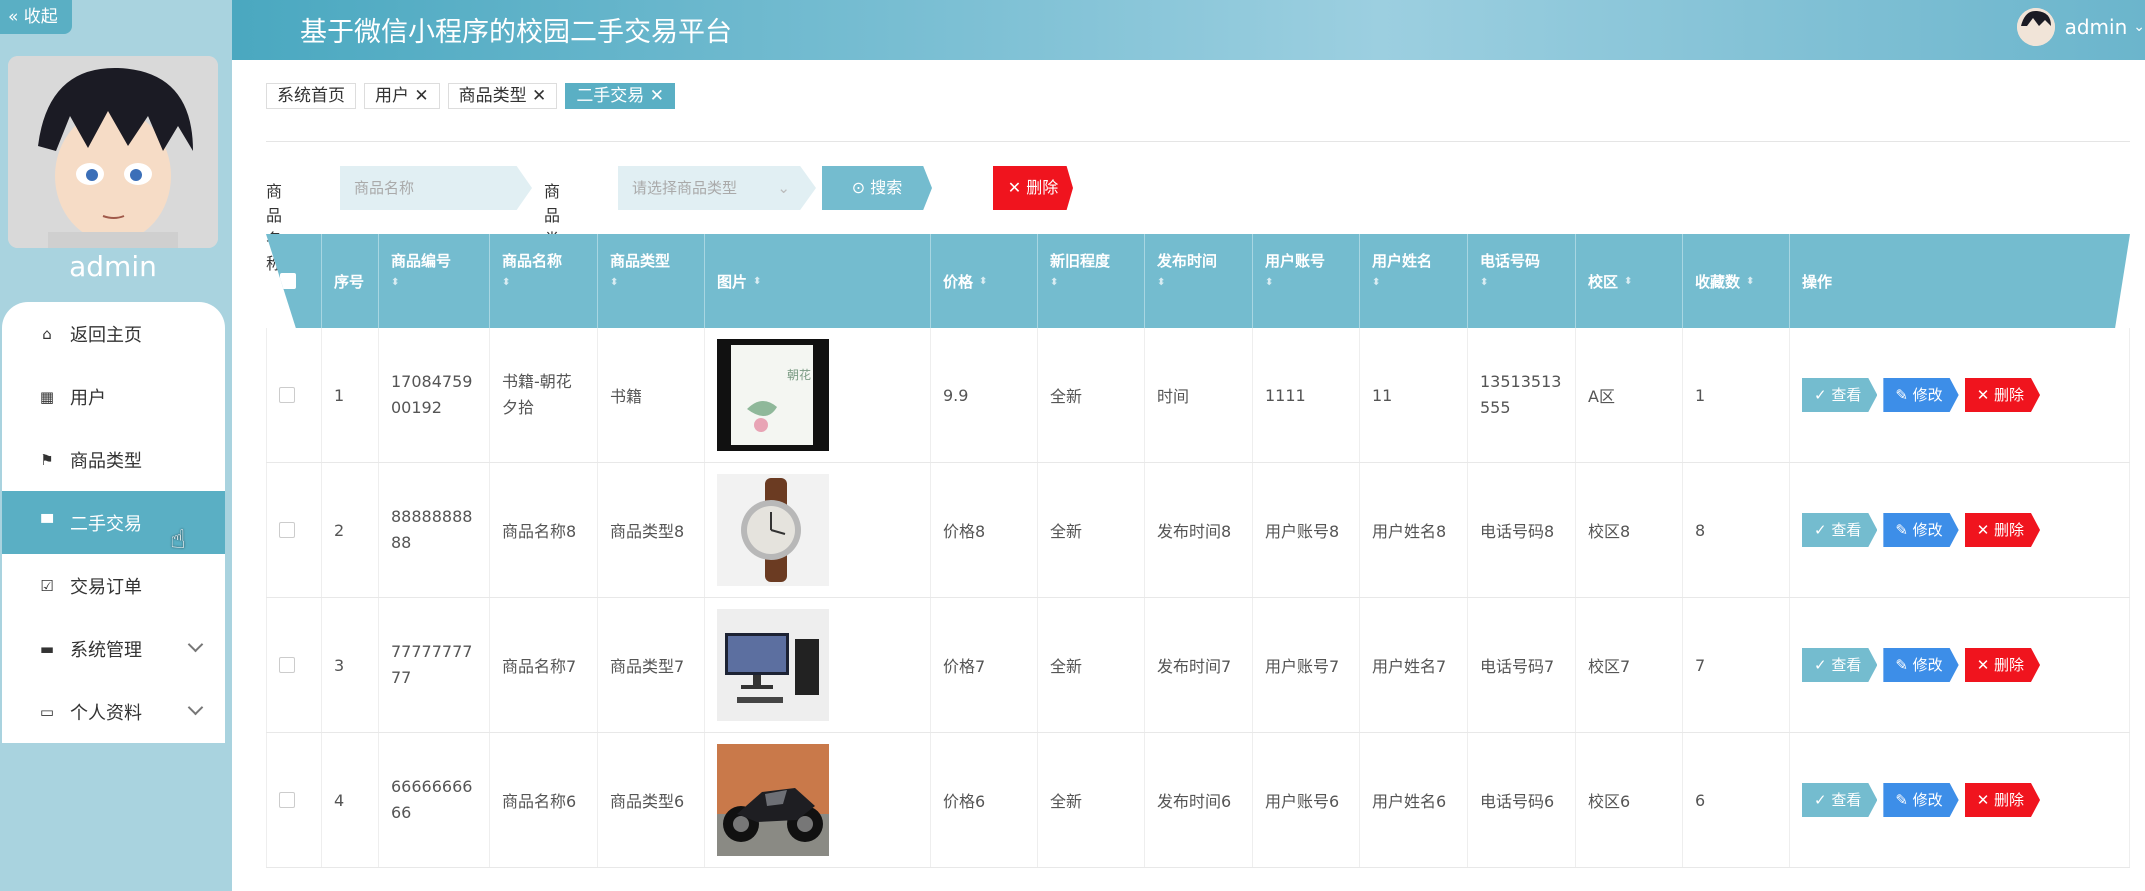  I want to click on user-menu: admin ⌄, so click(2080, 27).